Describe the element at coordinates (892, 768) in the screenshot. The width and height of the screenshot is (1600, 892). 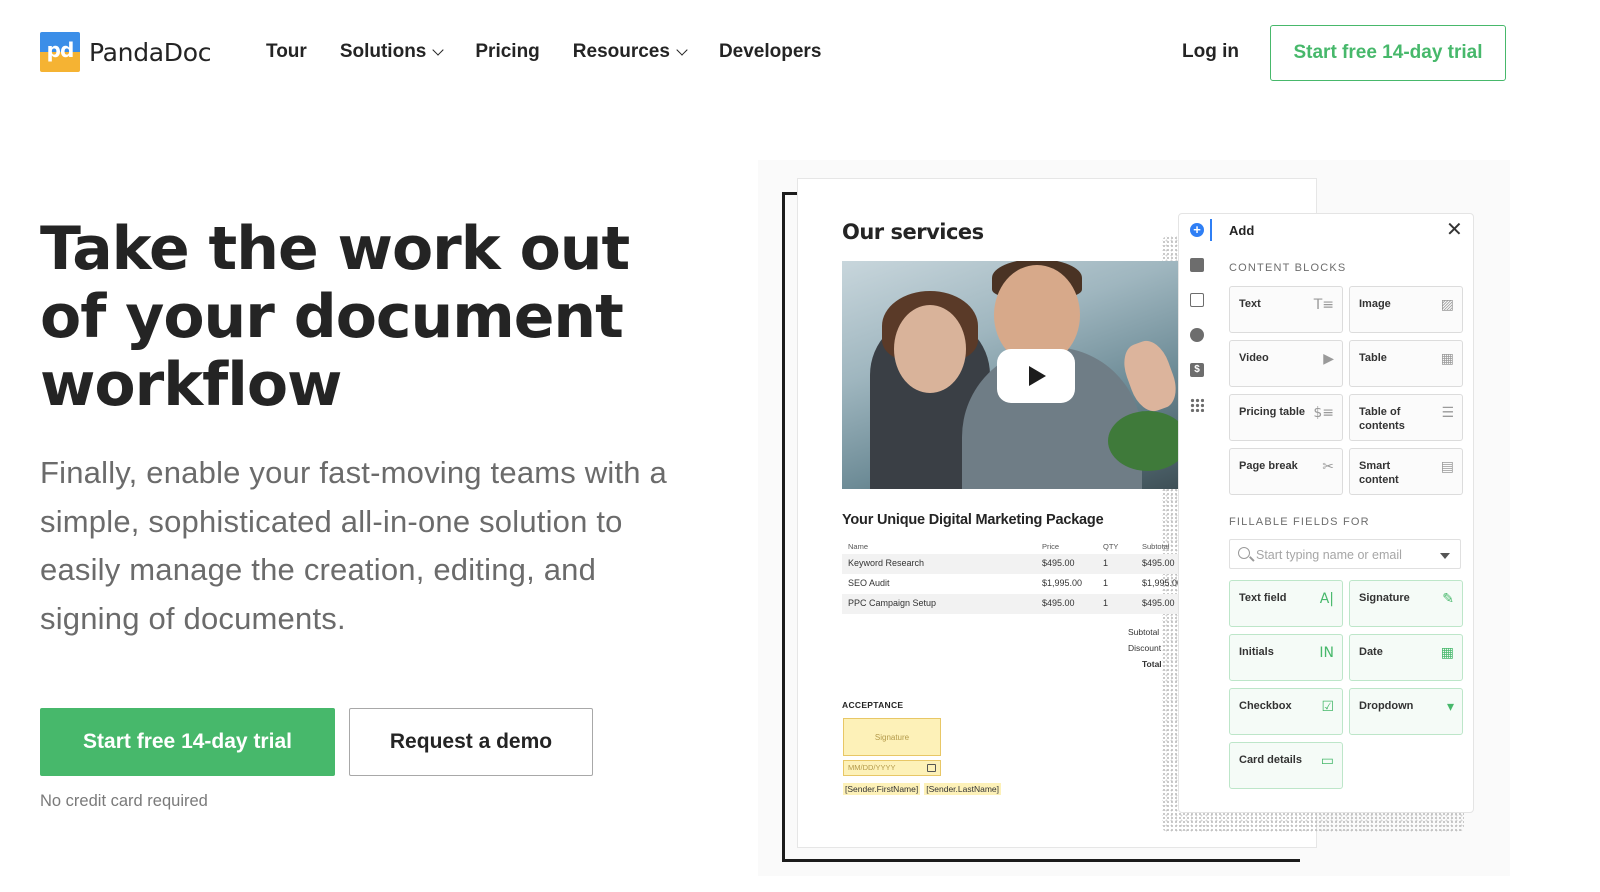
I see `date-field: MM/DD/YYYY` at that location.